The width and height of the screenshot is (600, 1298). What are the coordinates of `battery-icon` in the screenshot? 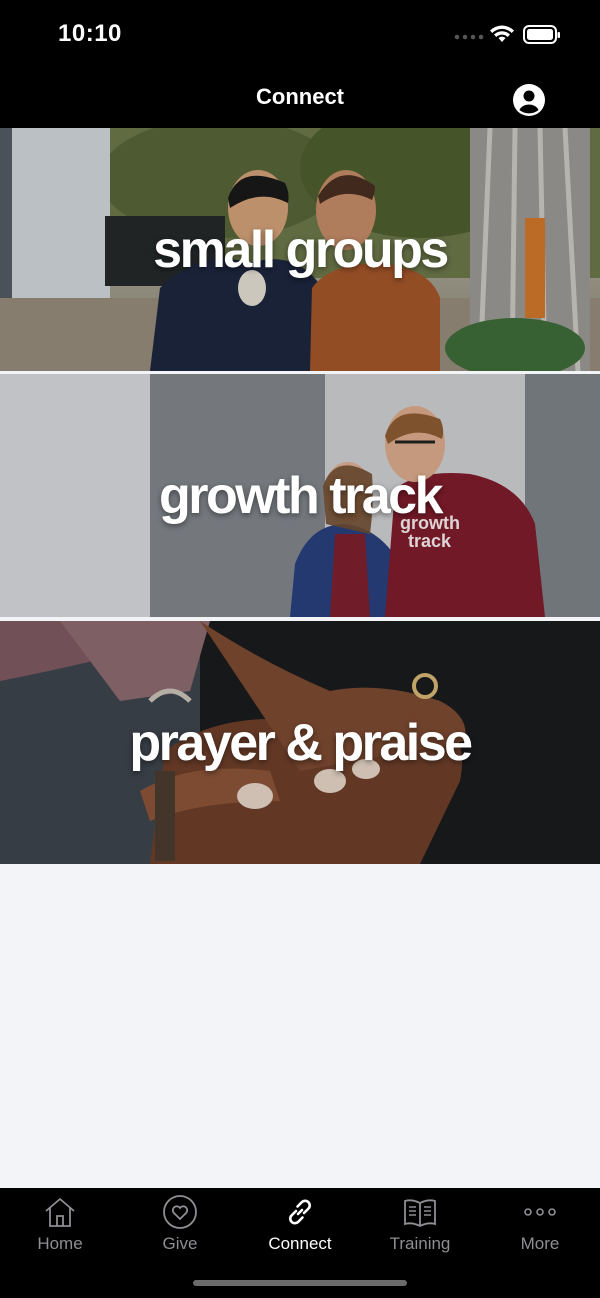 It's located at (541, 34).